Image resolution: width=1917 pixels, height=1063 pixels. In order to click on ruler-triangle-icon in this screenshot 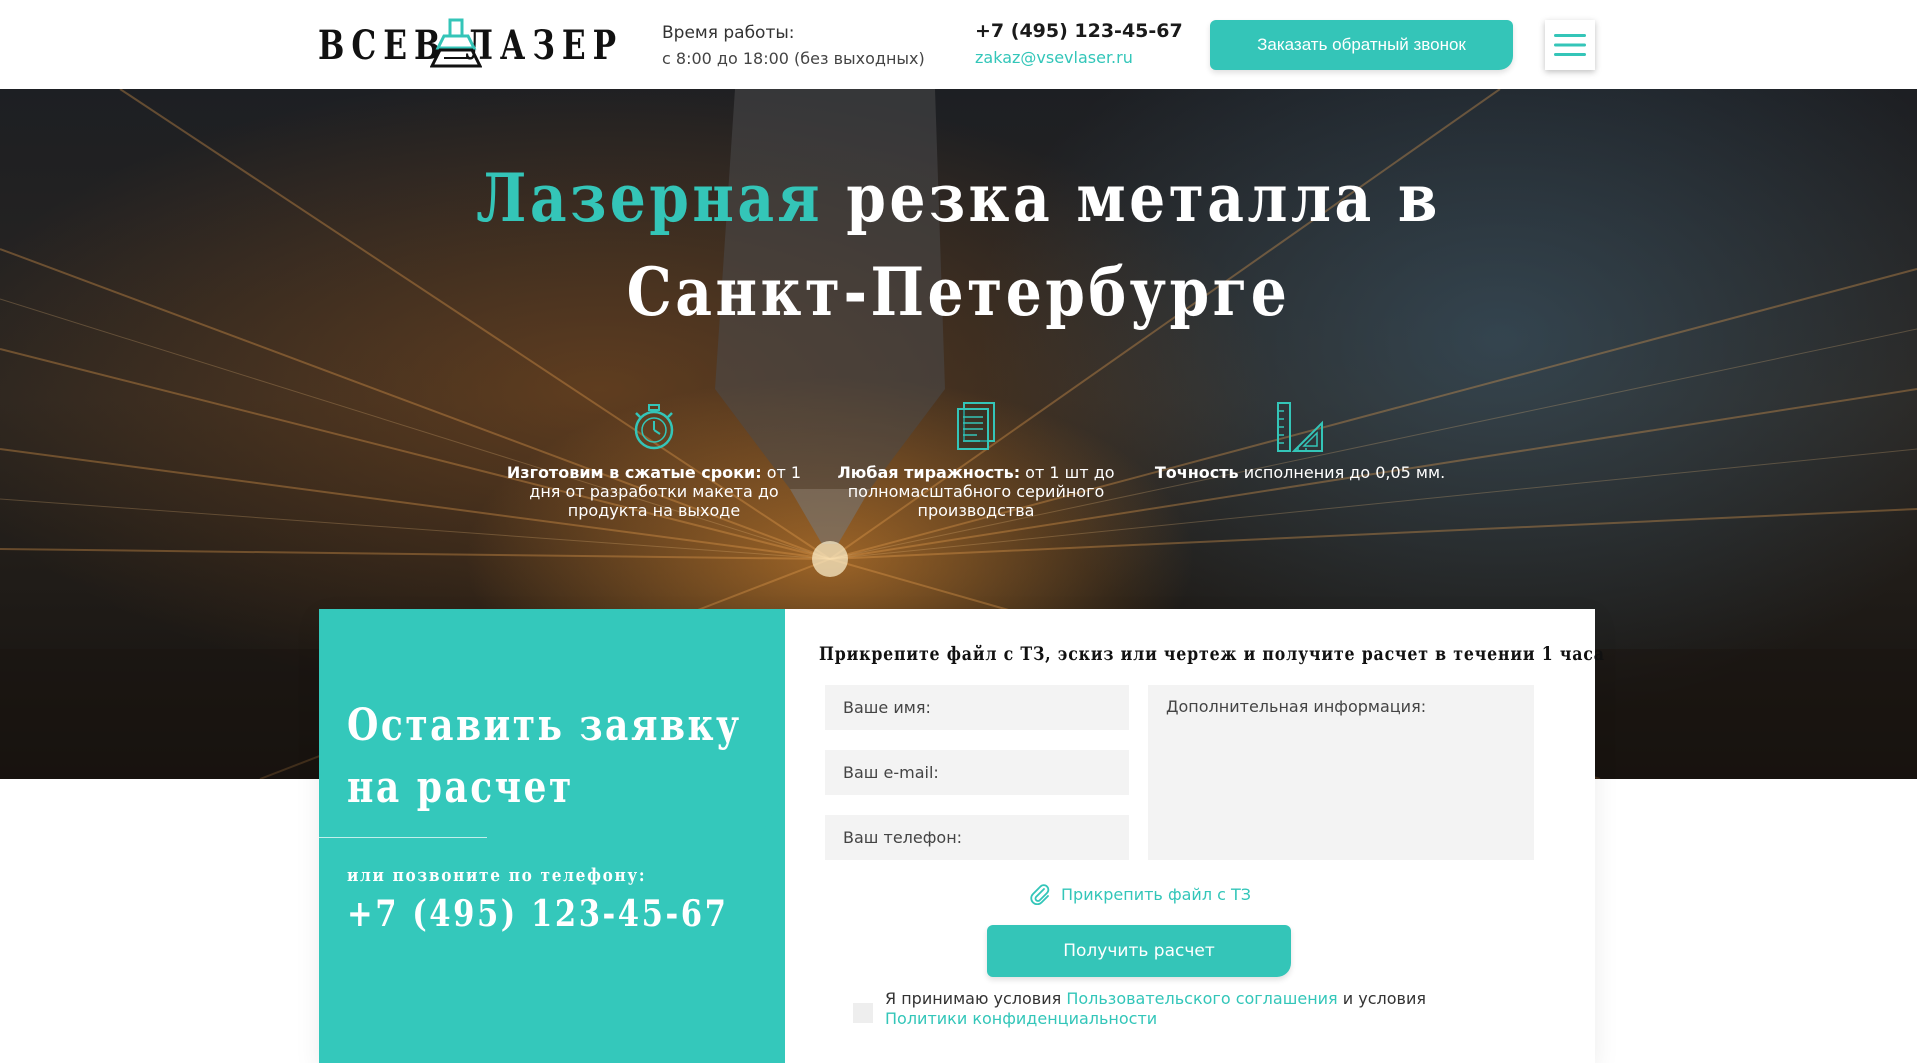, I will do `click(1300, 427)`.